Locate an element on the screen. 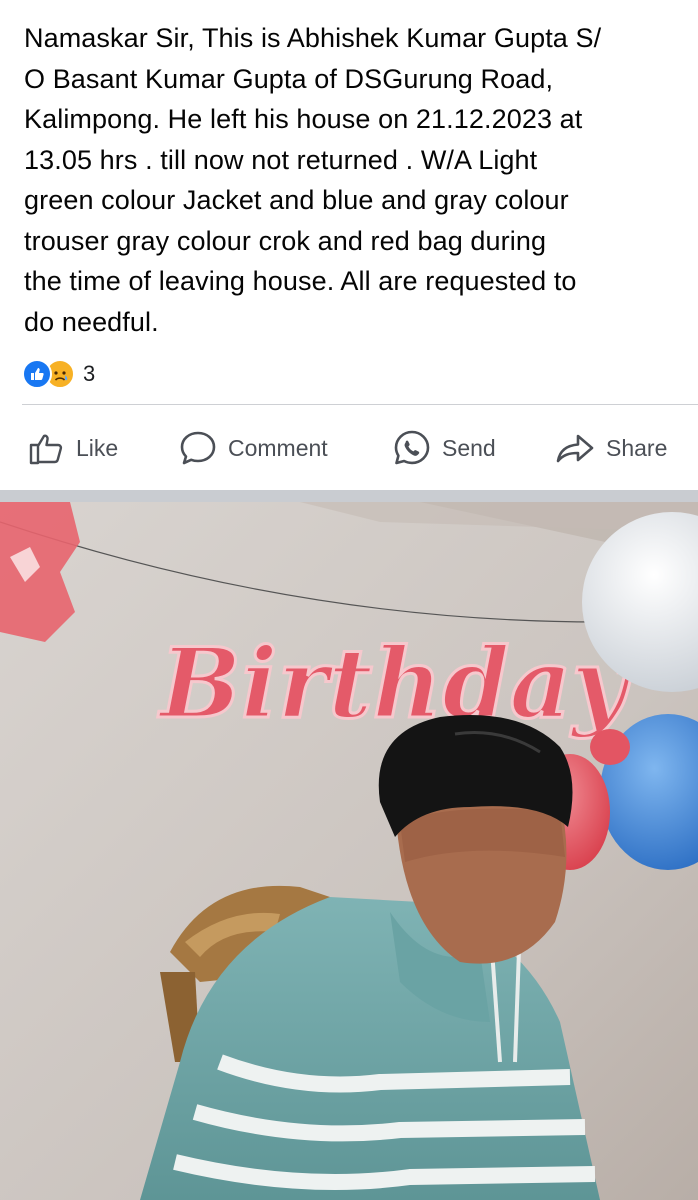 Image resolution: width=698 pixels, height=1200 pixels. comment-button: Comment is located at coordinates (253, 448).